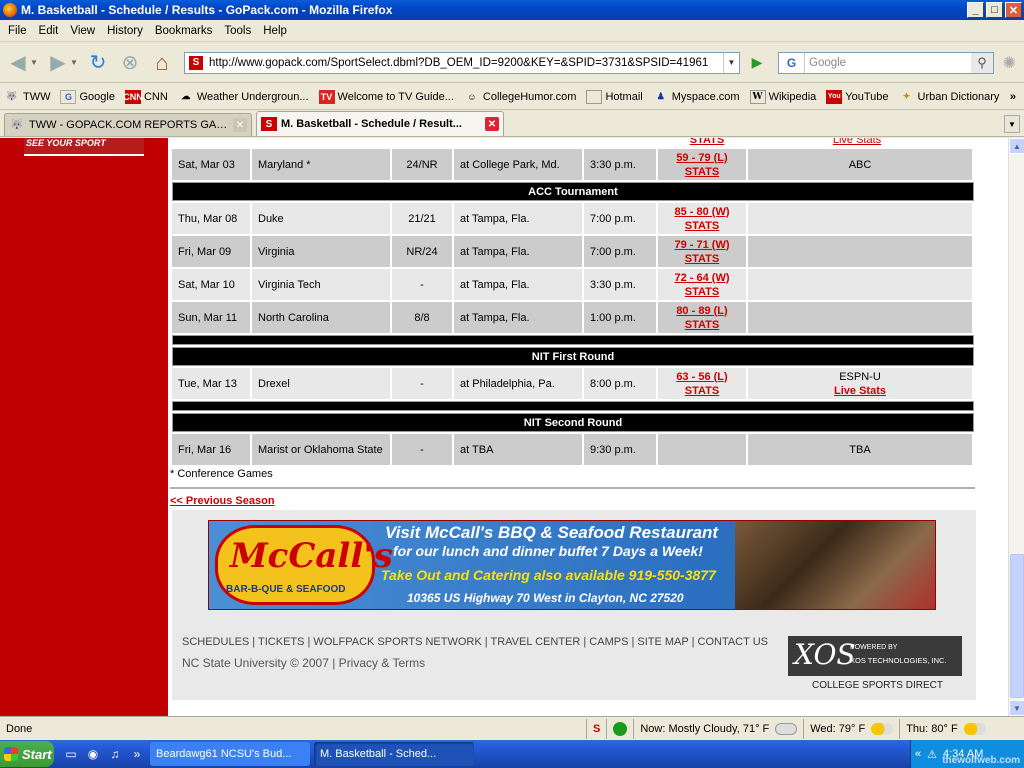 Image resolution: width=1024 pixels, height=768 pixels. Describe the element at coordinates (614, 96) in the screenshot. I see `bookmark-hotmail: Hotmail` at that location.